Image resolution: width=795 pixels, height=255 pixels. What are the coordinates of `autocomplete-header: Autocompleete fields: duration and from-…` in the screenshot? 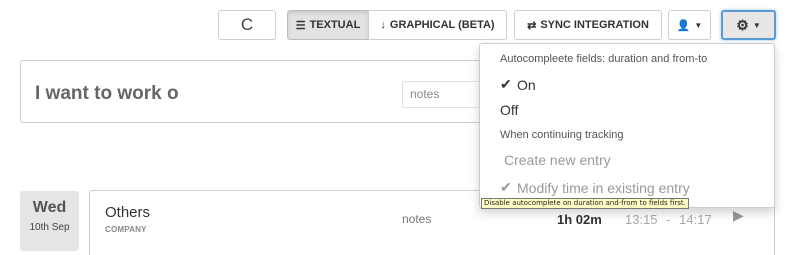 It's located at (604, 59).